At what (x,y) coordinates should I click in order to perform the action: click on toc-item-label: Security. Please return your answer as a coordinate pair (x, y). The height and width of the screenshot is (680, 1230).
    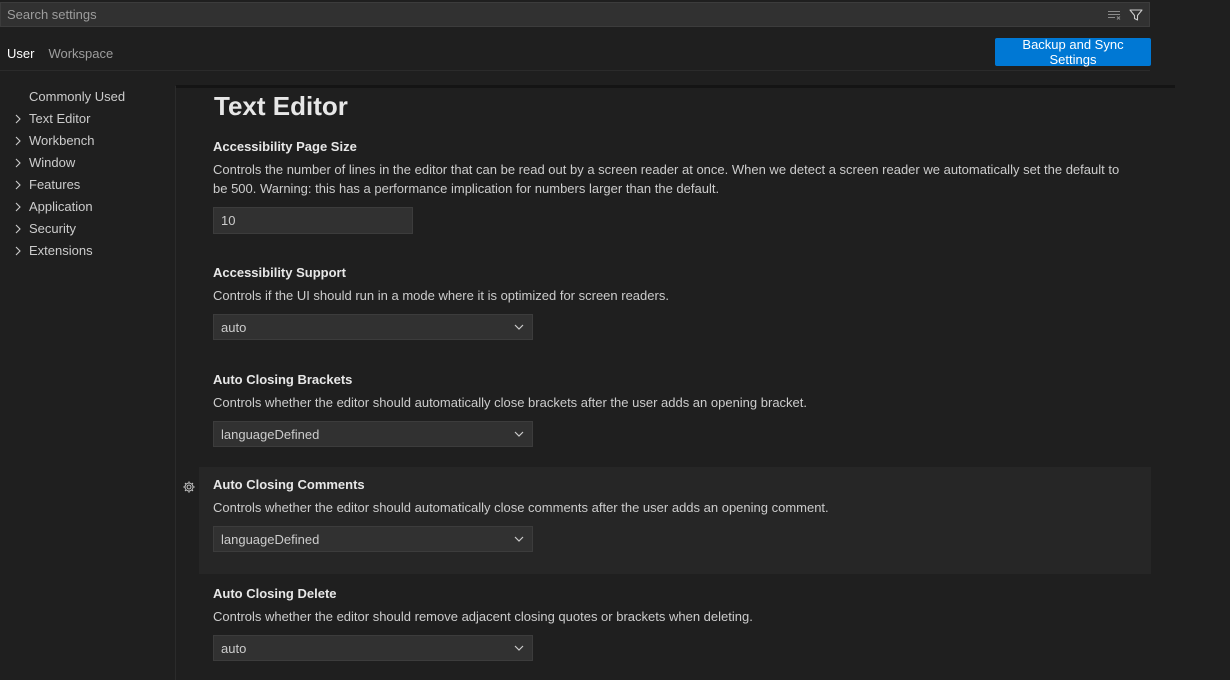
    Looking at the image, I should click on (52, 228).